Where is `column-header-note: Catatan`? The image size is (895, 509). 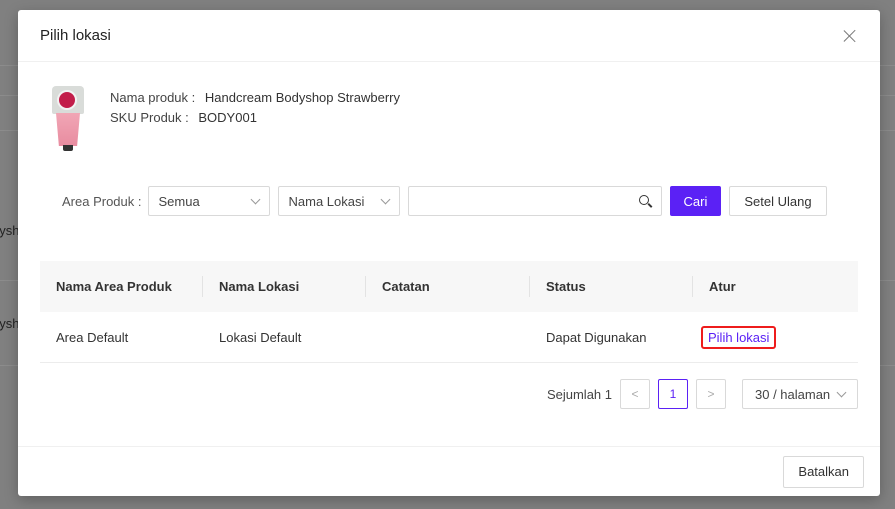 column-header-note: Catatan is located at coordinates (448, 286).